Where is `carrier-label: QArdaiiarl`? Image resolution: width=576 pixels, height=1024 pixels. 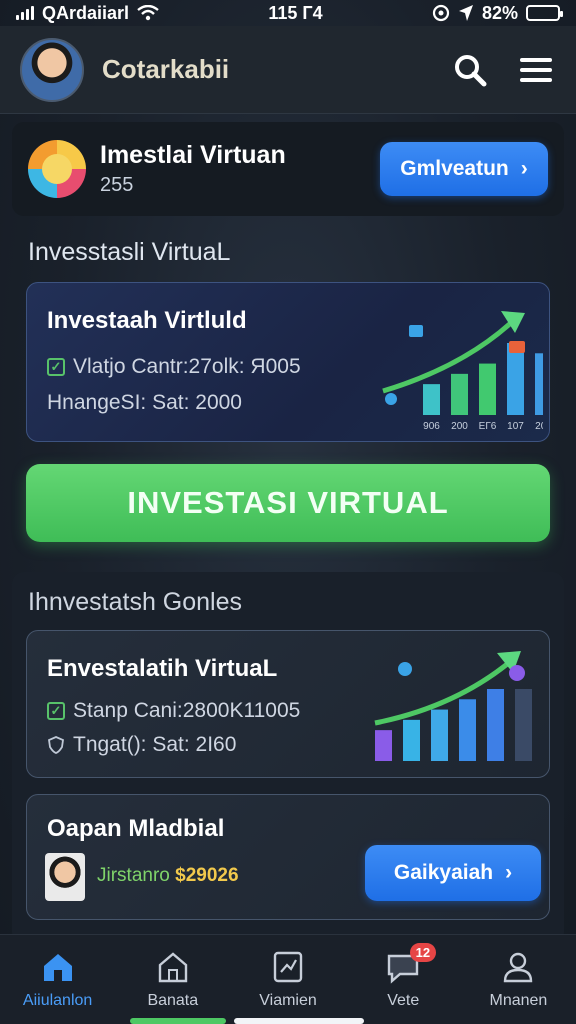
carrier-label: QArdaiiarl is located at coordinates (86, 12).